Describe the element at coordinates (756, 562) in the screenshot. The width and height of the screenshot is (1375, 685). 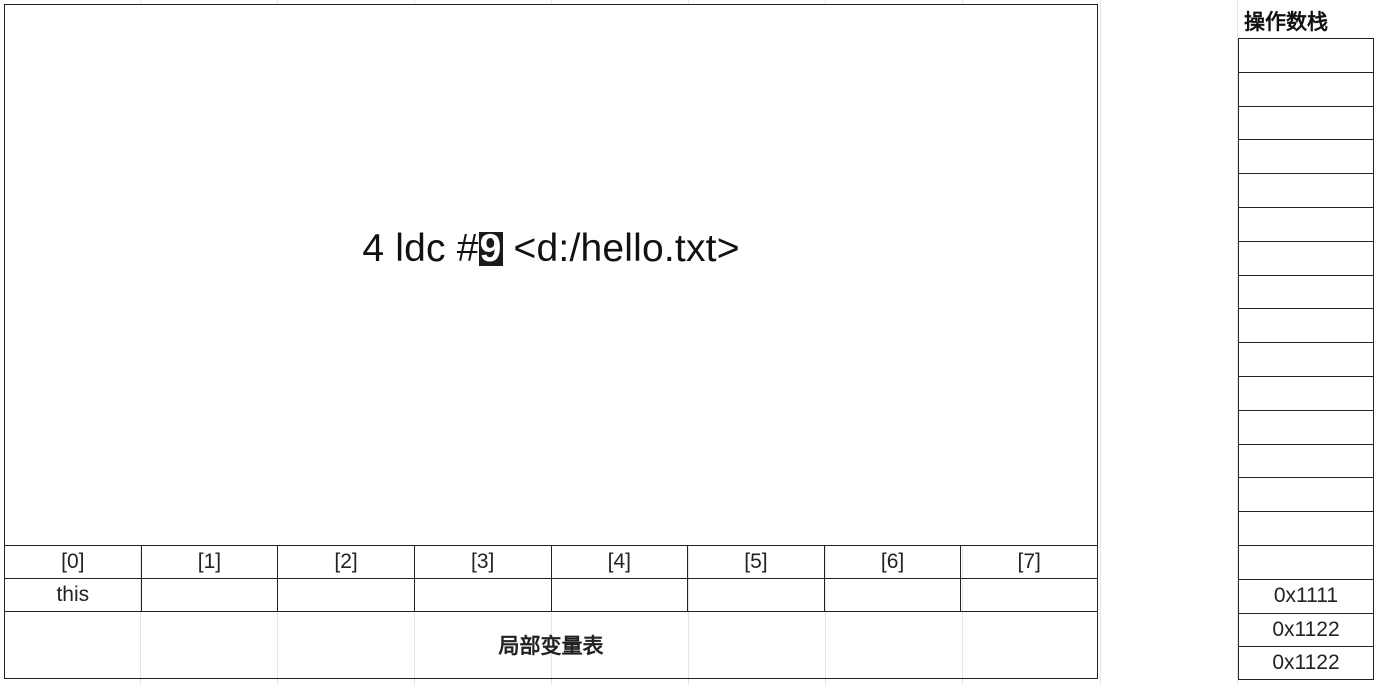
I see `lv-index: [5]` at that location.